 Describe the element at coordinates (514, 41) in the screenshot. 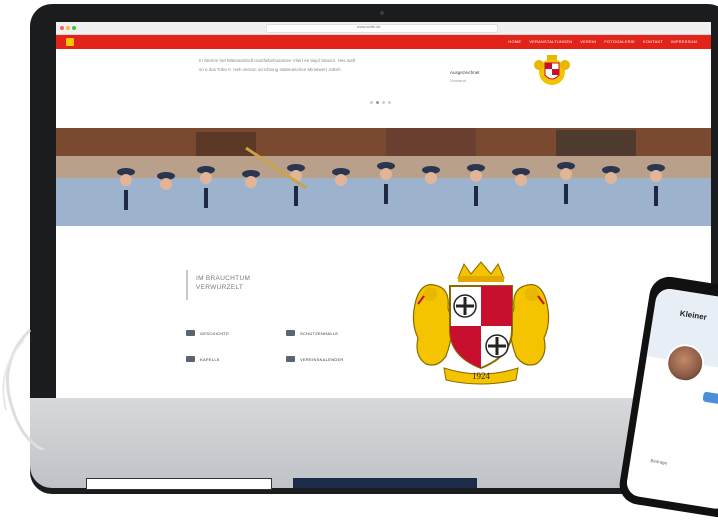

I see `nav-item-home: HOME` at that location.